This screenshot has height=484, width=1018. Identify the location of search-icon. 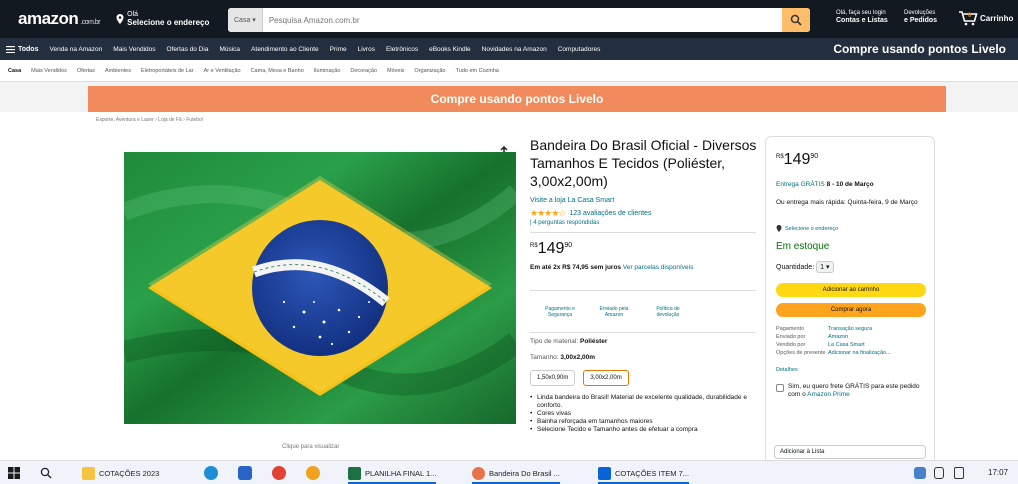
(46, 473).